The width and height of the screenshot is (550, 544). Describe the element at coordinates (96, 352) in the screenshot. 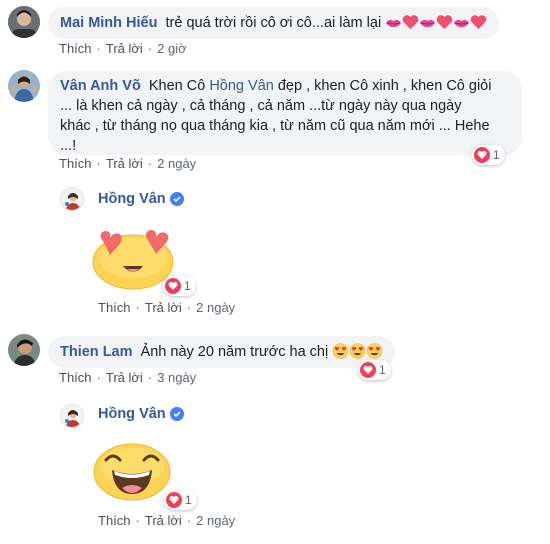

I see `comment-author: Thien Lam` at that location.